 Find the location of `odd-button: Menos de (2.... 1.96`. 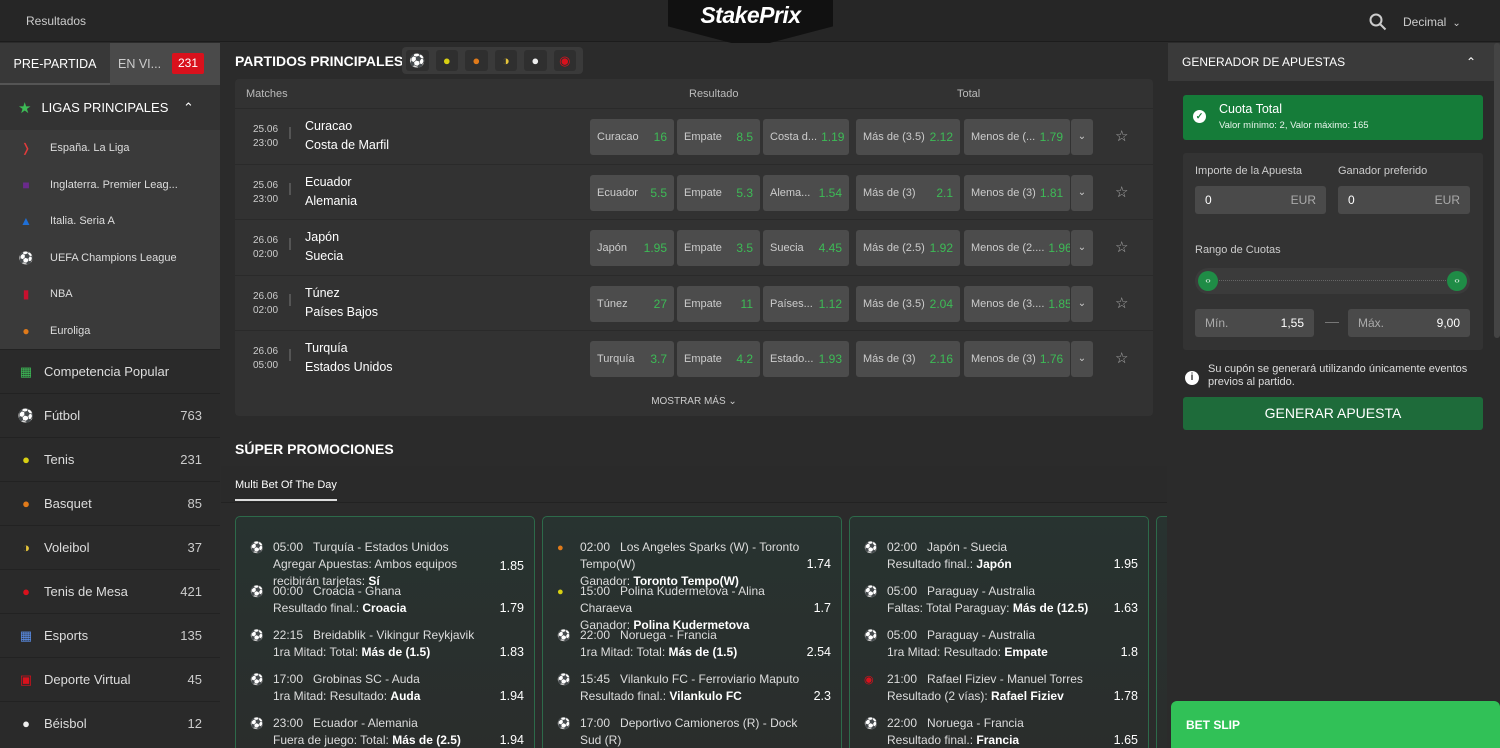

odd-button: Menos de (2.... 1.96 is located at coordinates (1017, 248).